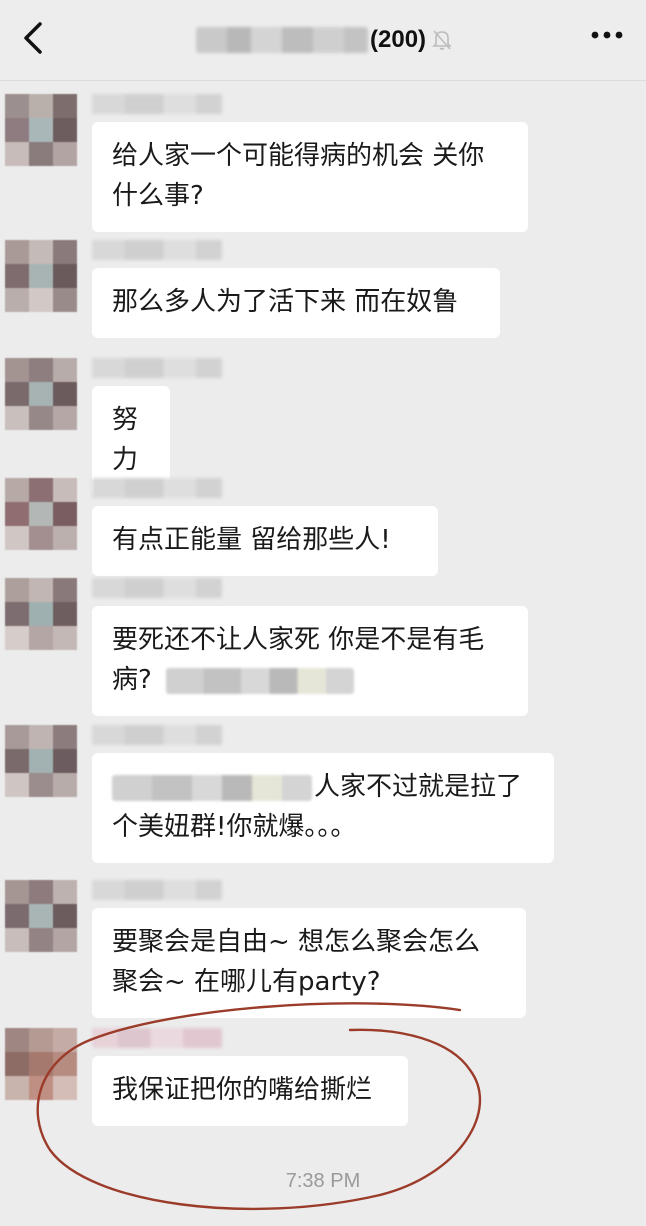  Describe the element at coordinates (310, 661) in the screenshot. I see `message-bubble: 要死还不让人家死 你是不是有毛 病?` at that location.